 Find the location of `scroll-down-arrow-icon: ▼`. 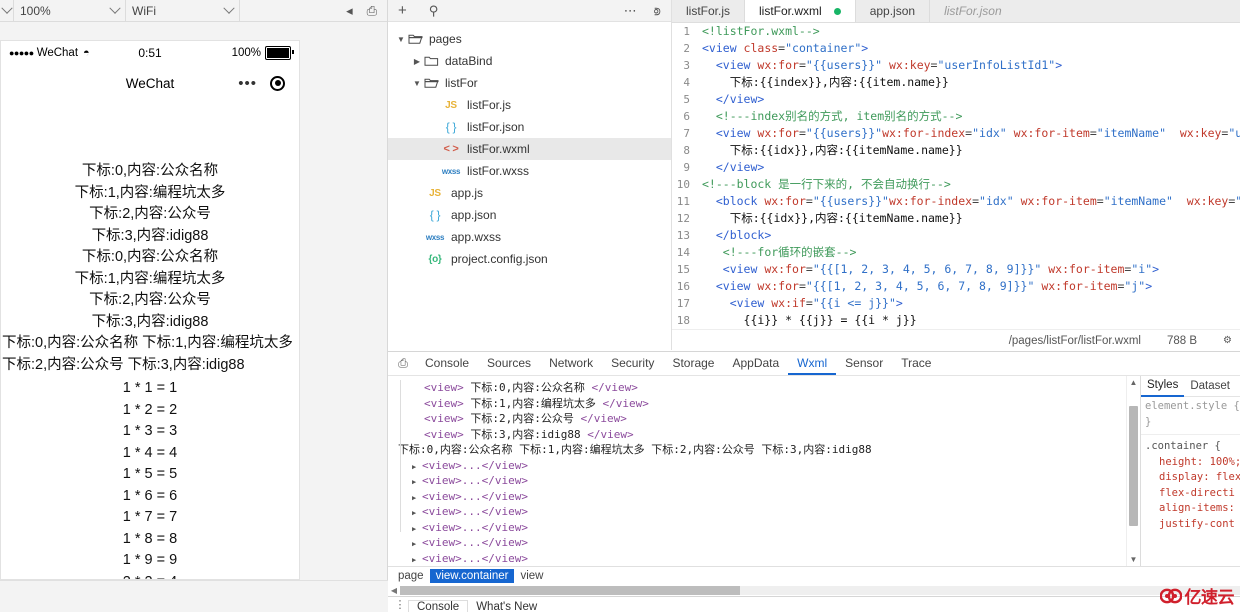

scroll-down-arrow-icon: ▼ is located at coordinates (1133, 559).